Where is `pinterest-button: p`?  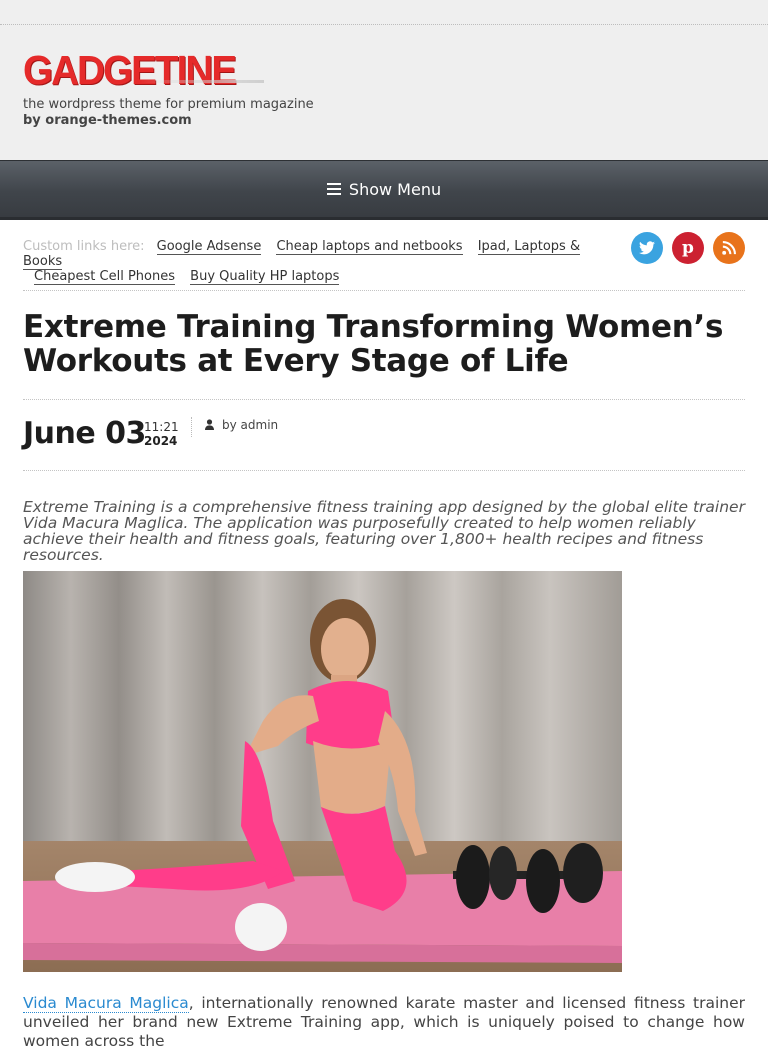
pinterest-button: p is located at coordinates (688, 248).